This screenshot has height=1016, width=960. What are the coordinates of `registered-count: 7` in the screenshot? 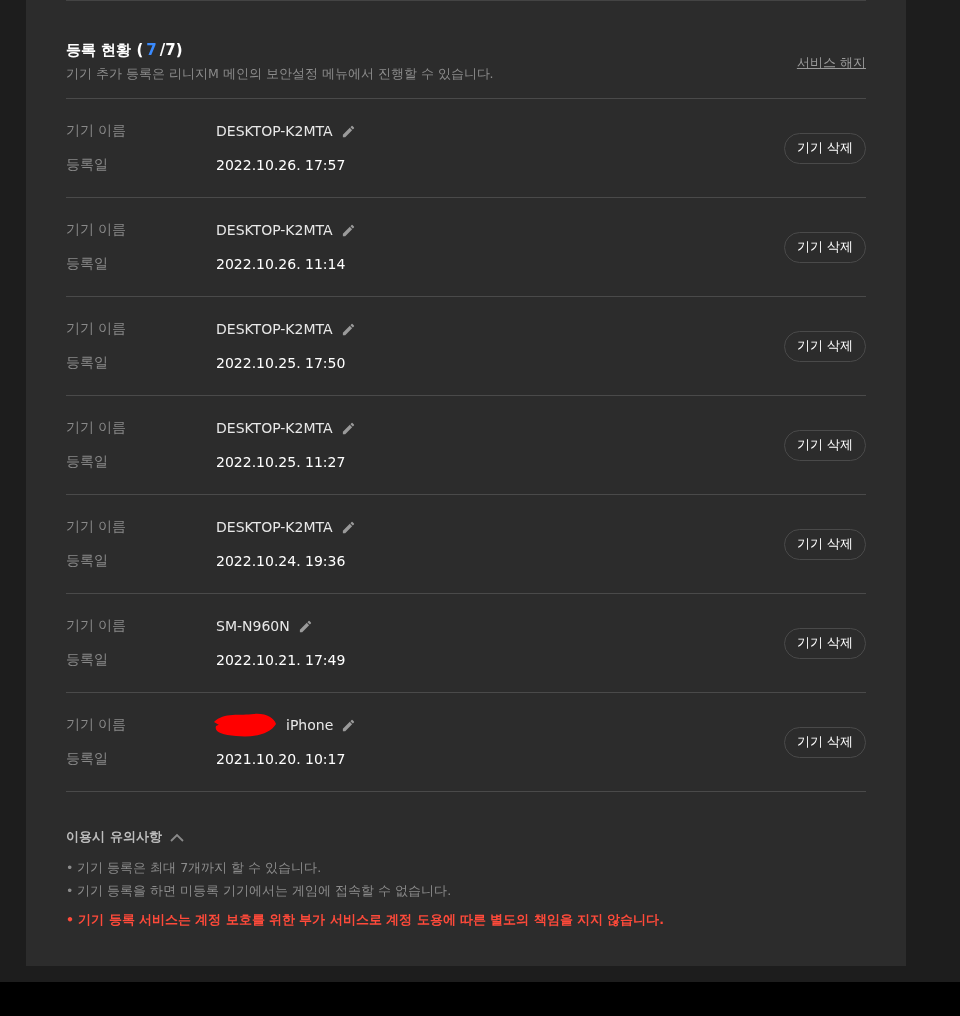 It's located at (151, 50).